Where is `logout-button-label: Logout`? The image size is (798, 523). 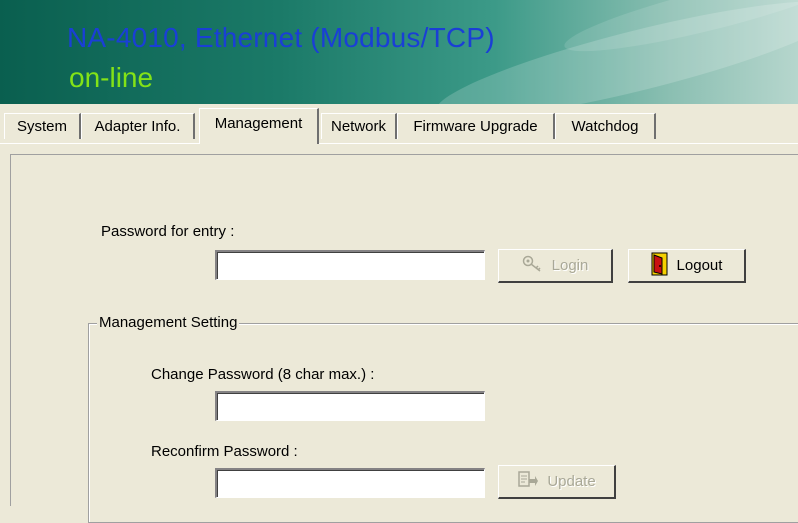 logout-button-label: Logout is located at coordinates (699, 265).